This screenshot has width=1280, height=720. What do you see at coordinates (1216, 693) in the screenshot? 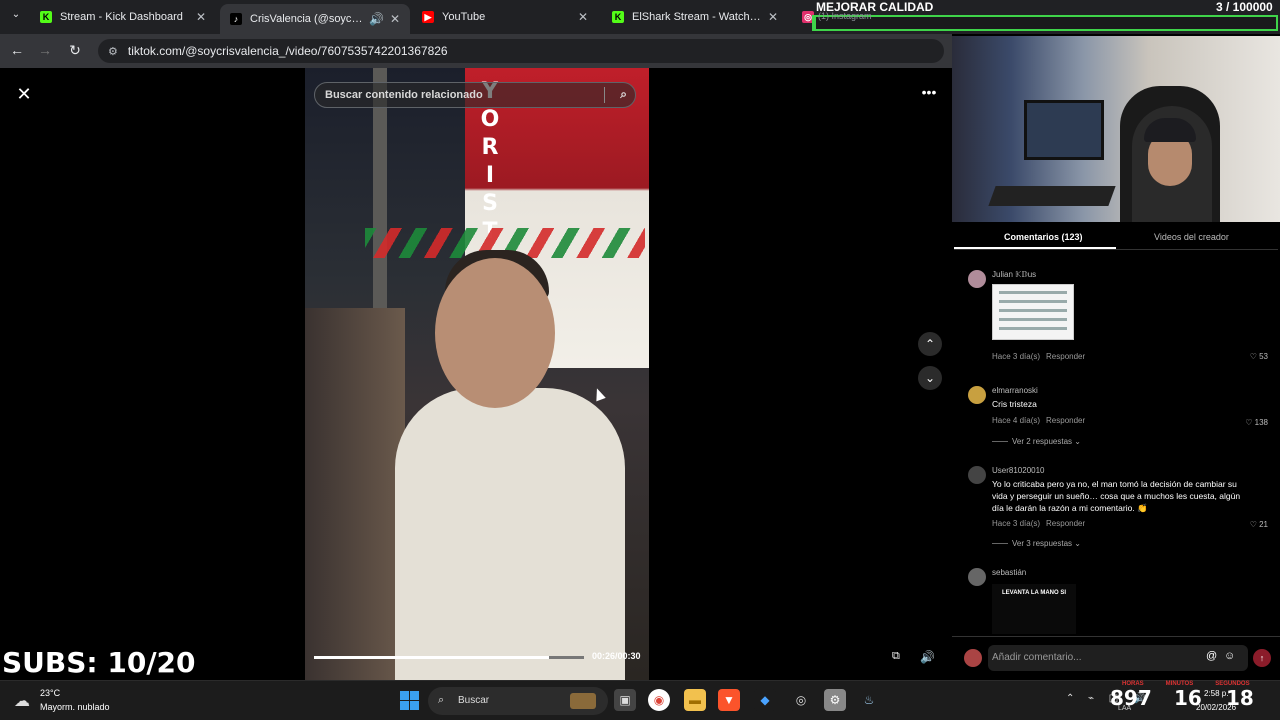
I see `clock-time: 2:58 p.` at bounding box center [1216, 693].